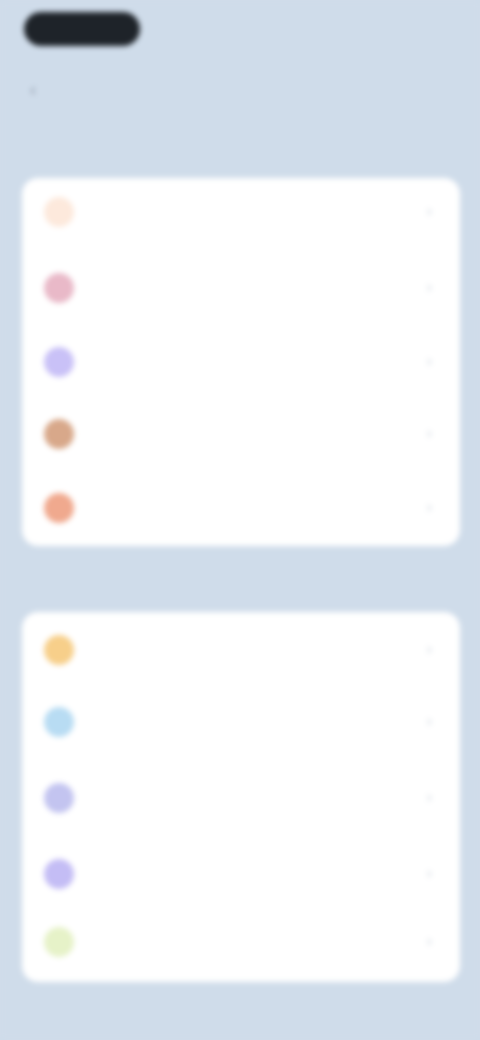  I want to click on shield-icon, so click(59, 798).